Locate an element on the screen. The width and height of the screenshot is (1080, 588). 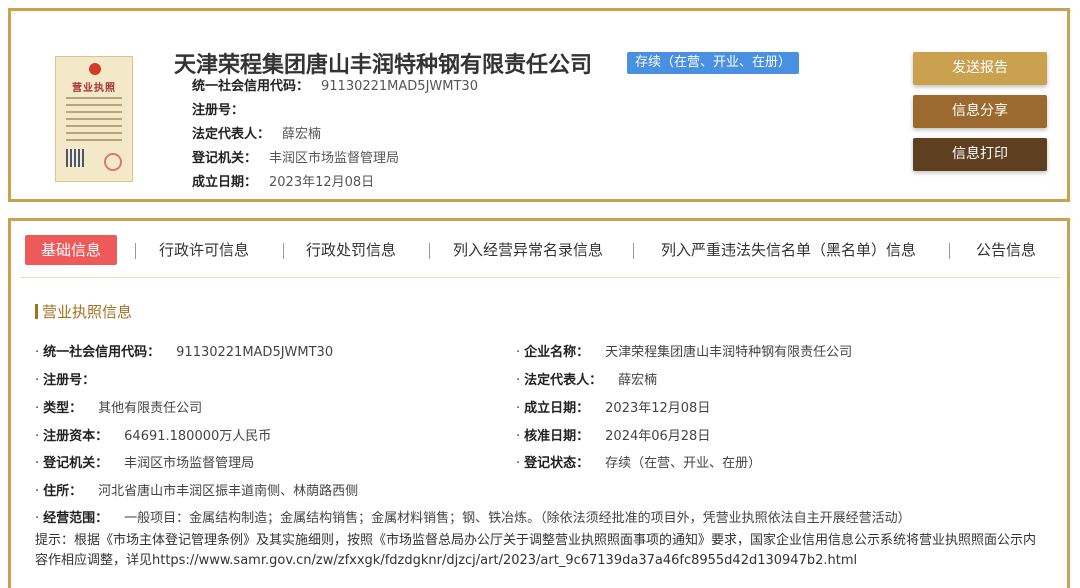
status-badge: 存续（在营、开业、在册） is located at coordinates (713, 63).